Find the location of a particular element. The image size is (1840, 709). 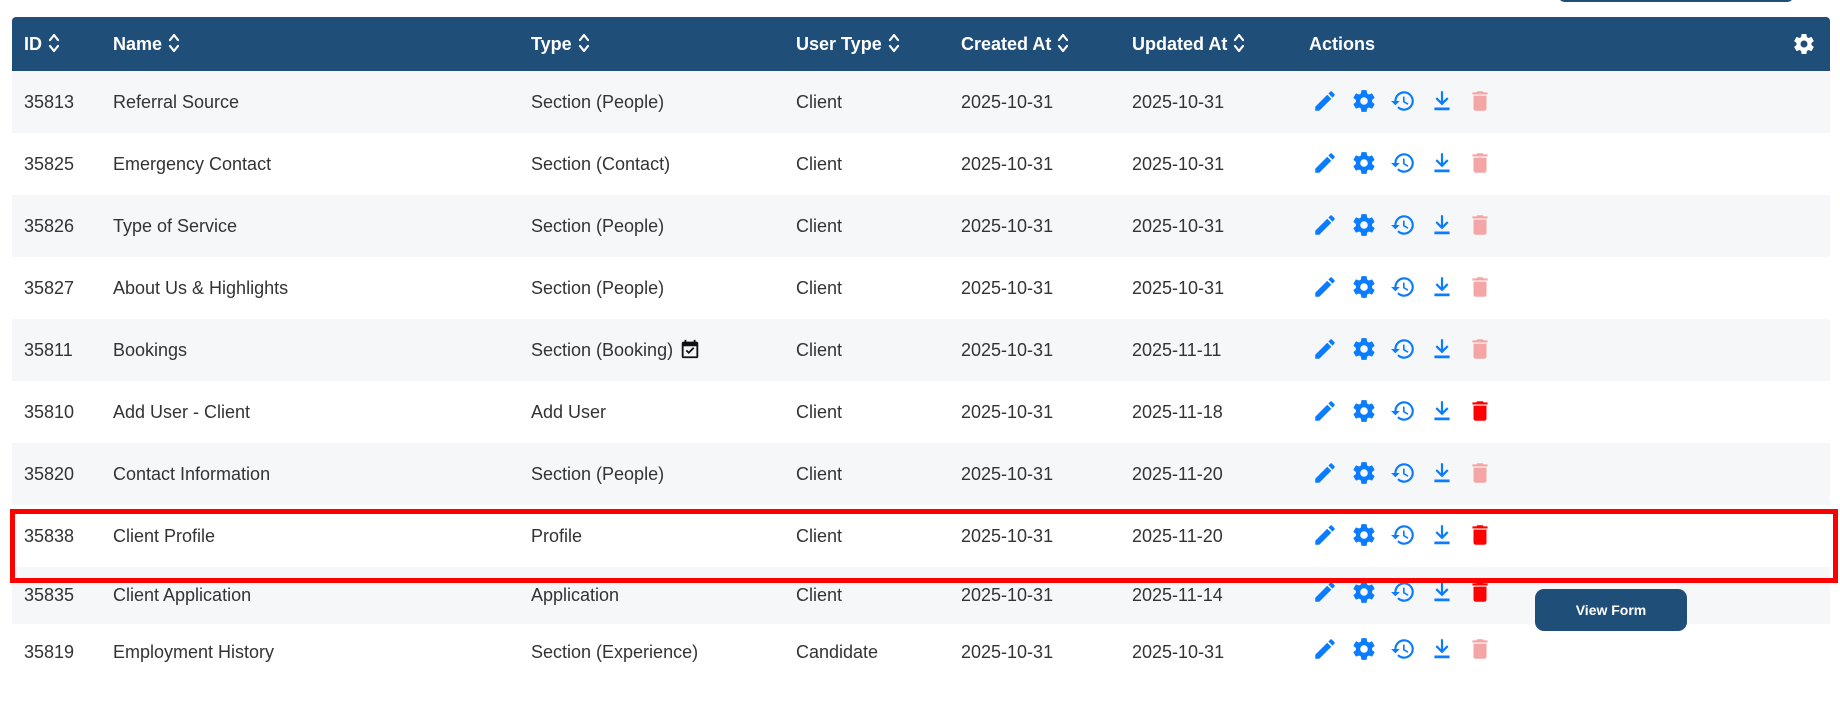

cell-id: 35810 is located at coordinates (49, 412).